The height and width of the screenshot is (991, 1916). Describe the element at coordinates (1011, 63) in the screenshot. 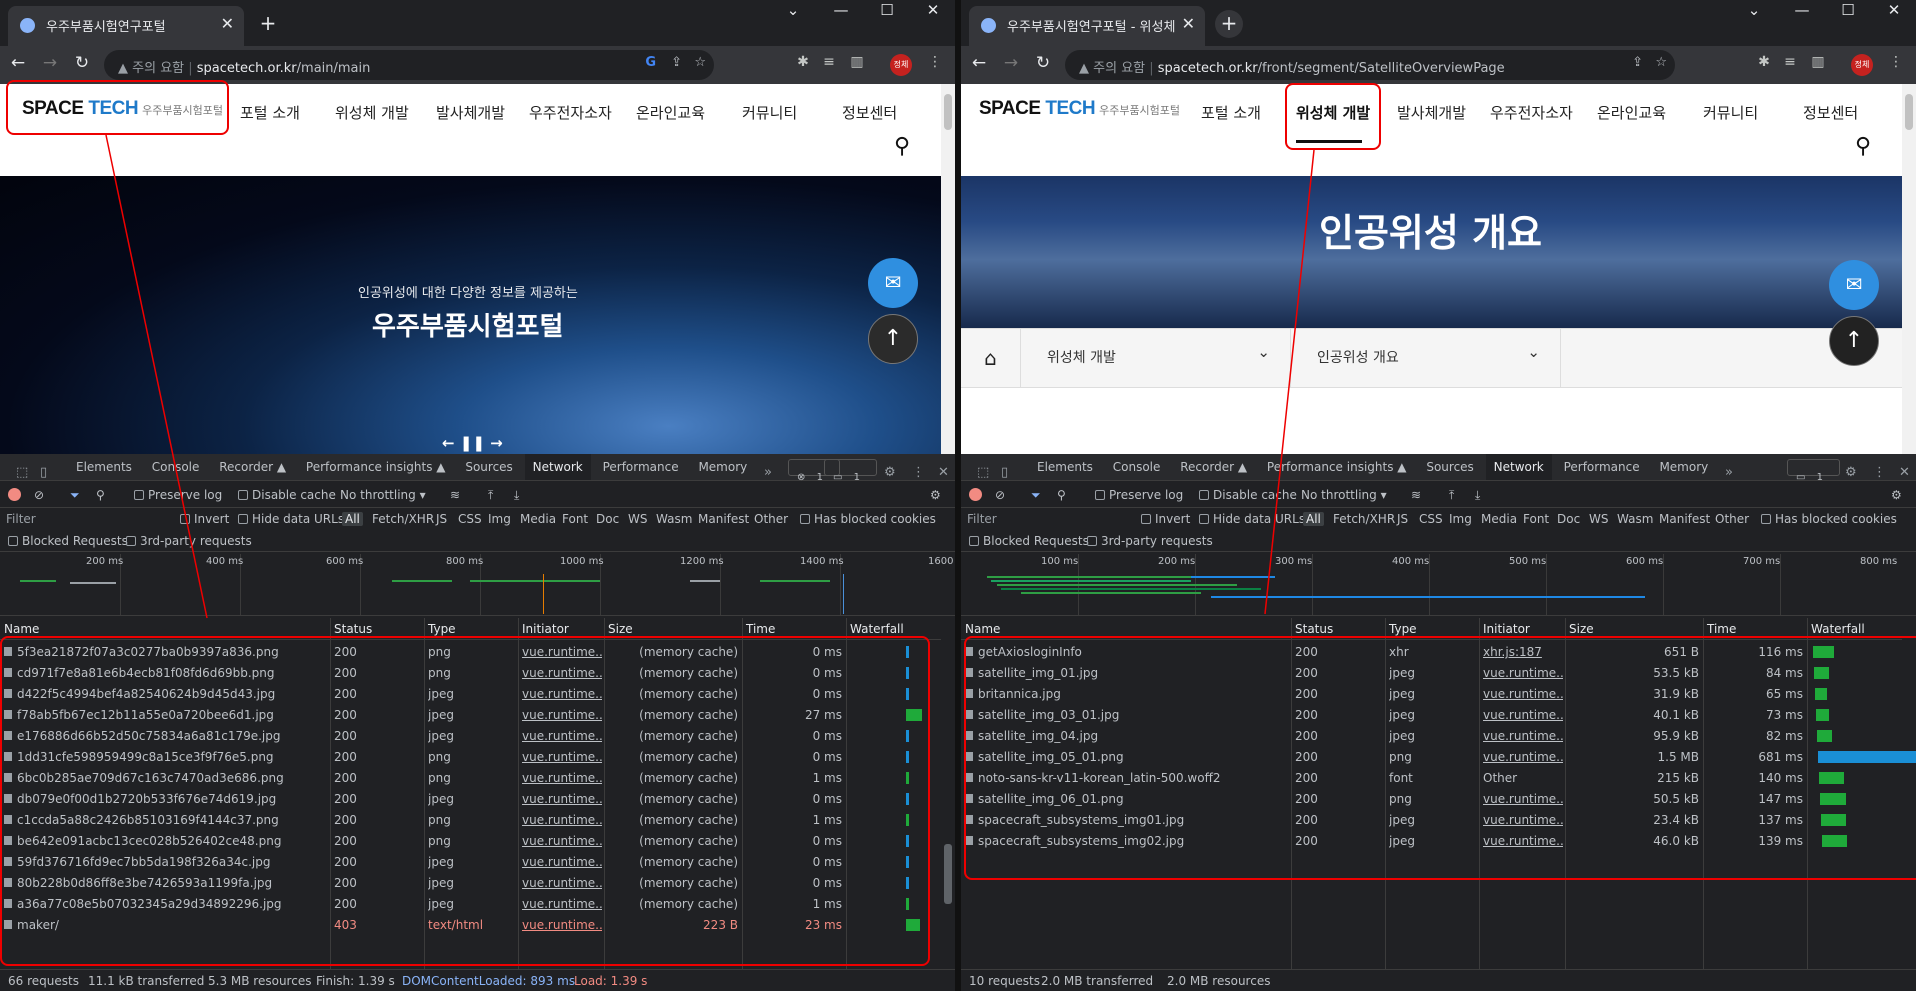

I see `forward-icon: →` at that location.